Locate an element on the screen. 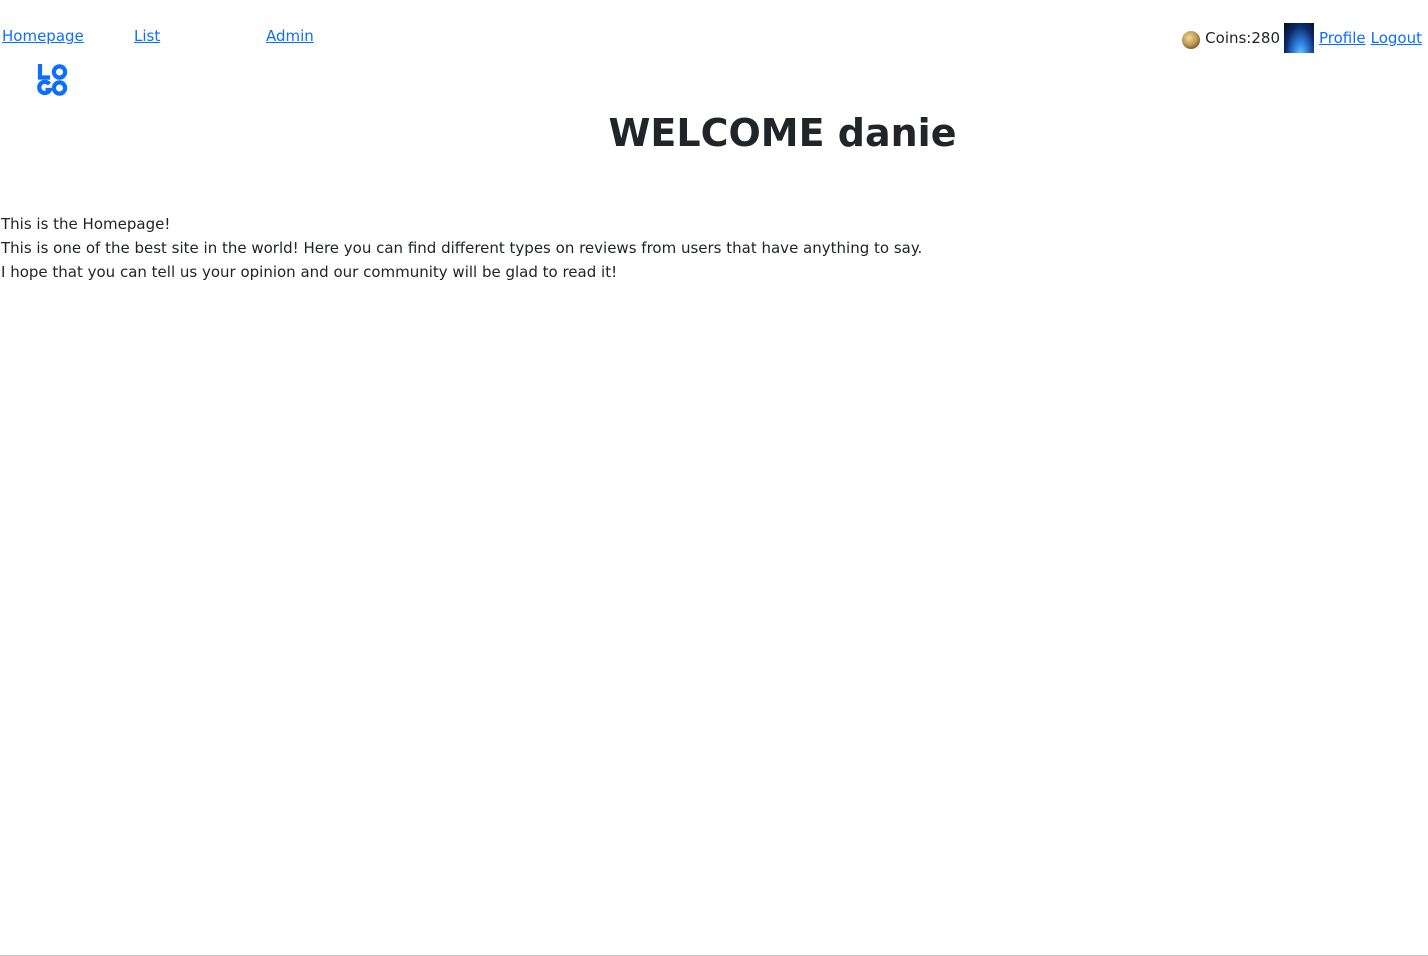 This screenshot has width=1428, height=956. coin-icon is located at coordinates (1191, 39).